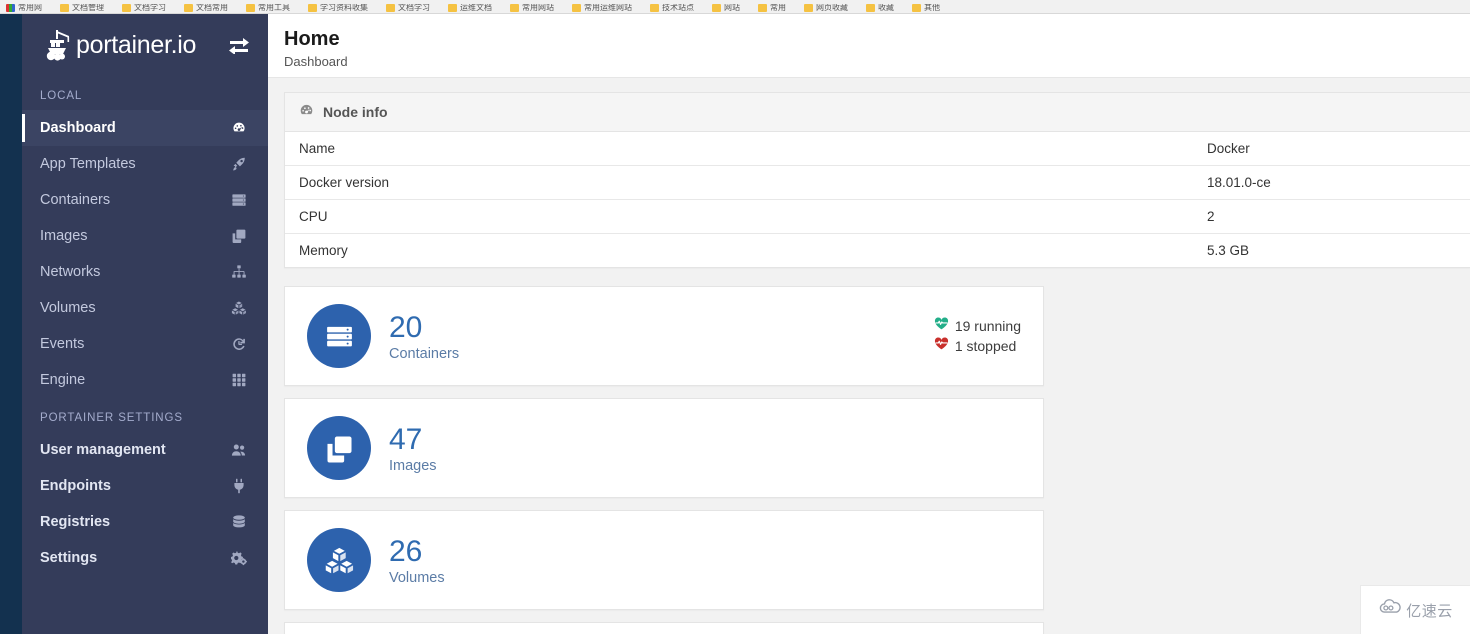 The width and height of the screenshot is (1470, 634). I want to click on sidebar-item-networks: Networks, so click(145, 272).